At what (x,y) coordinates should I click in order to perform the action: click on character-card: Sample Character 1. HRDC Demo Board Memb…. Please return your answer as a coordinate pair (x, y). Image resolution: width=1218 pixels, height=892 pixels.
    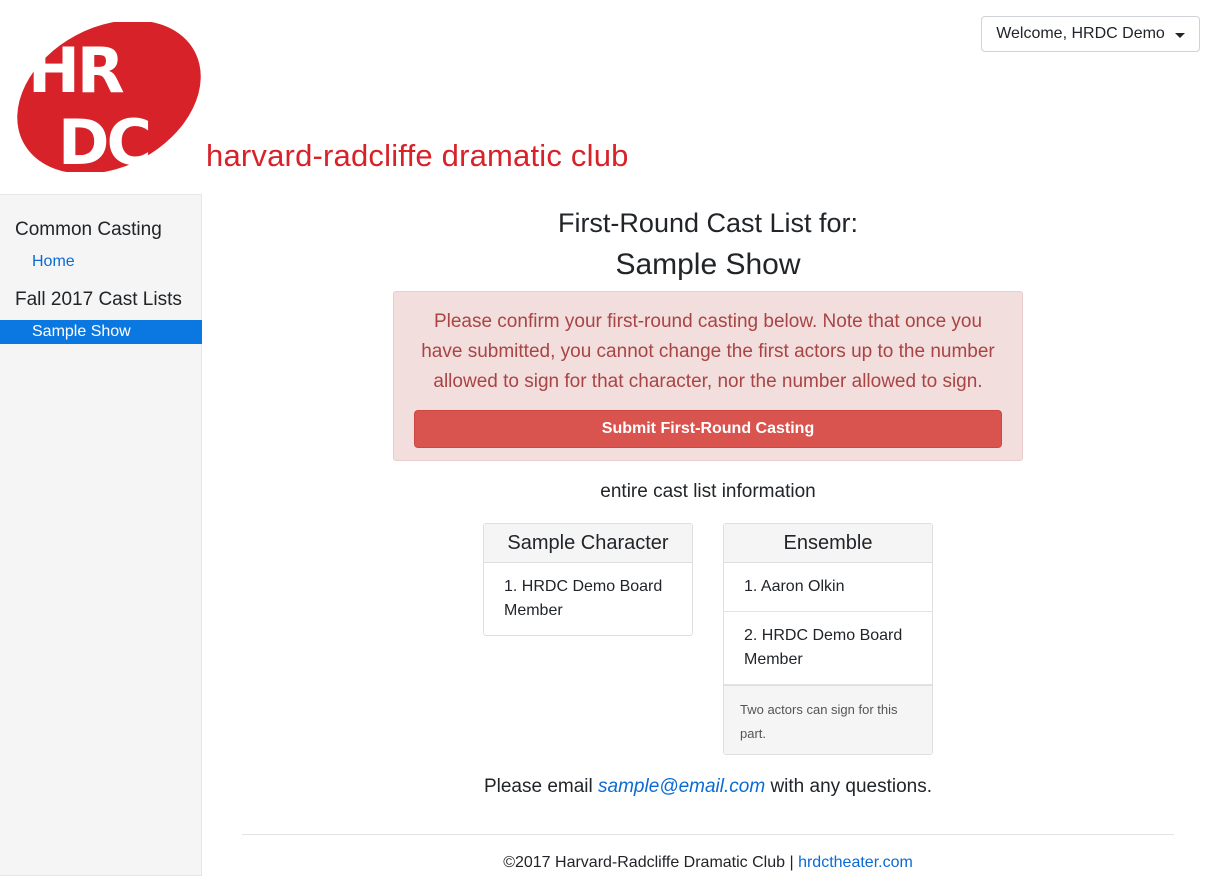
    Looking at the image, I should click on (588, 579).